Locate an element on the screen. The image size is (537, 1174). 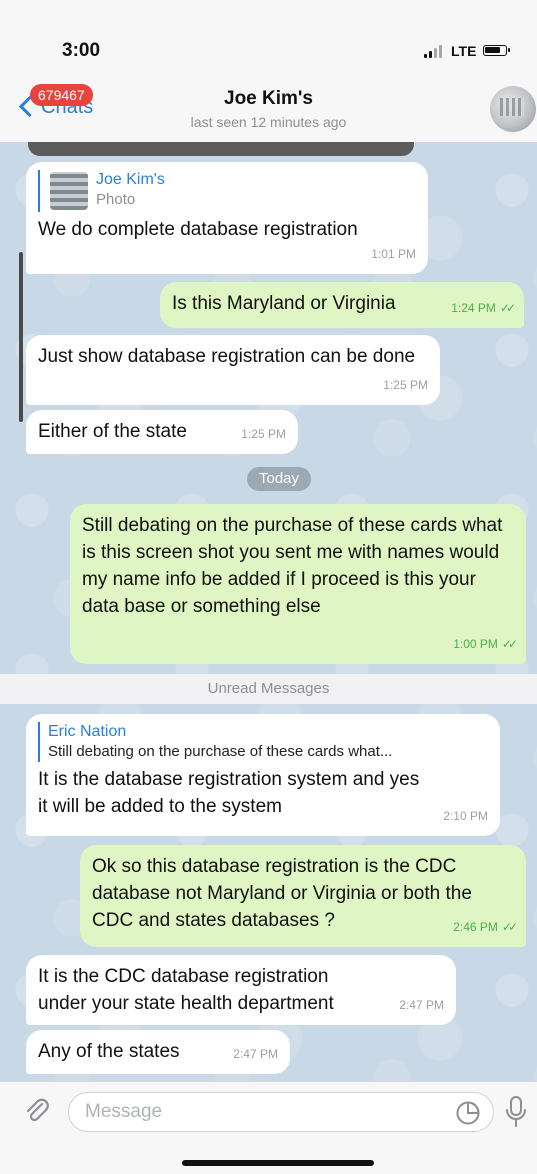
message-bubble-incoming: Either of the state 1:25 PM is located at coordinates (162, 432).